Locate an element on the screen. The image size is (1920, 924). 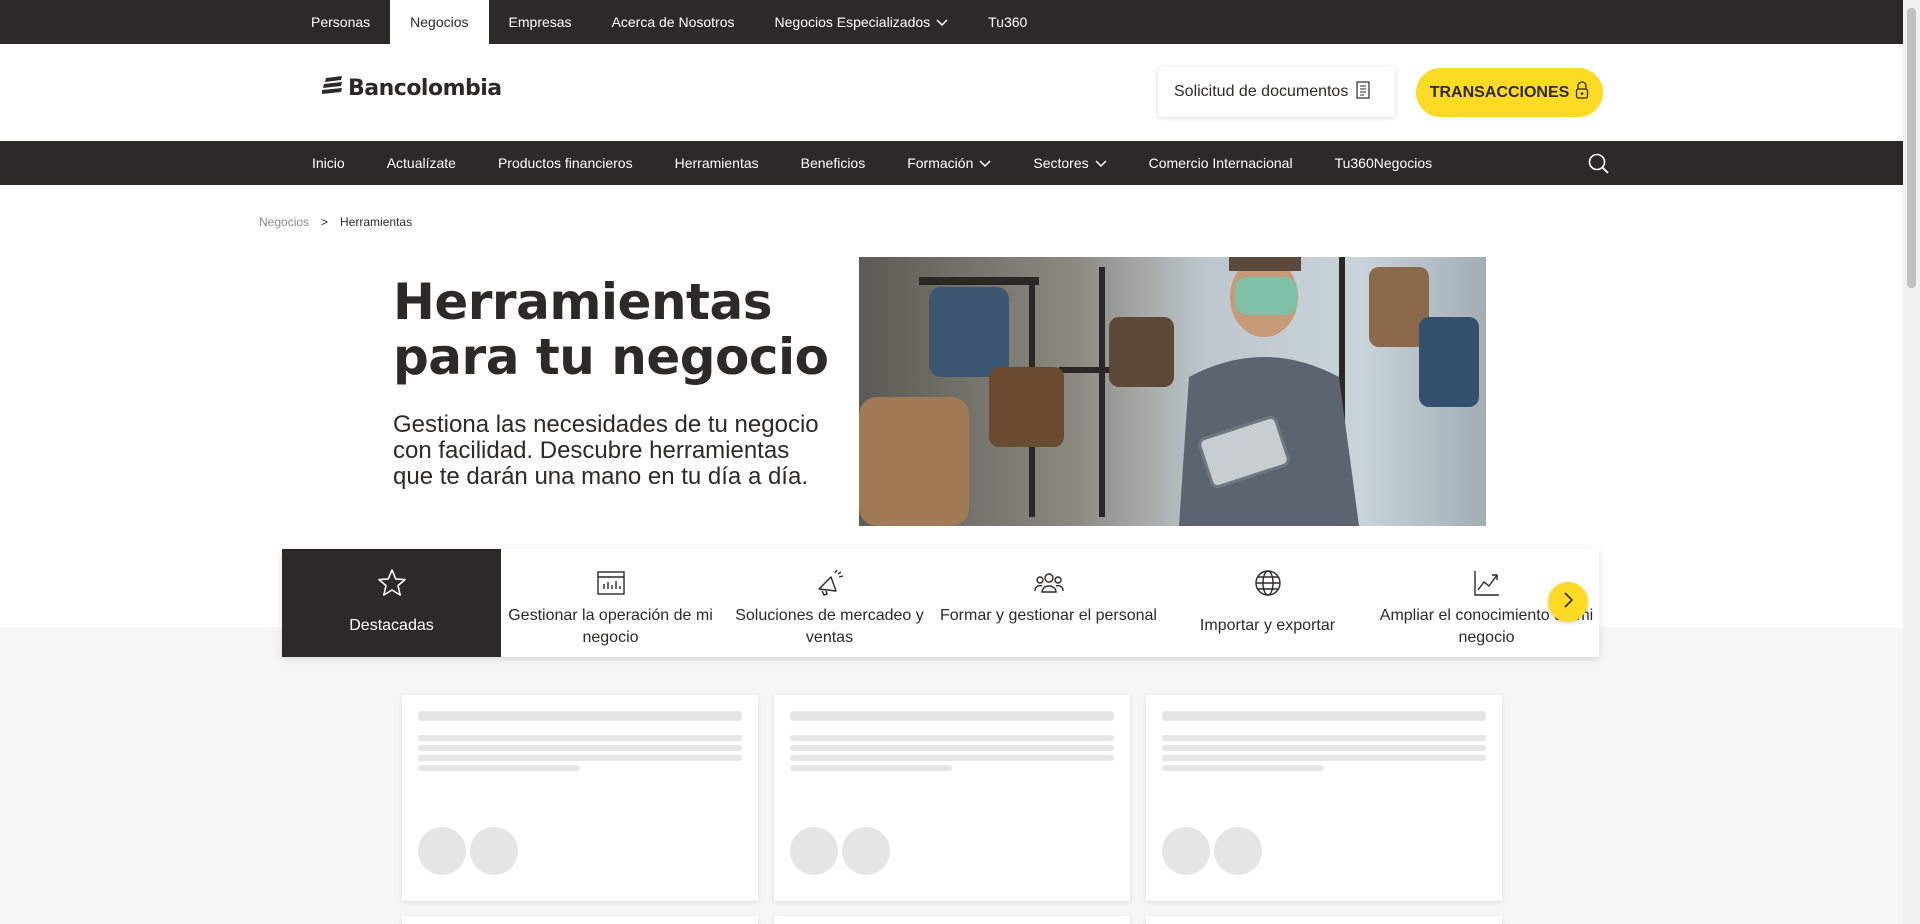
category-tab-gestionar-operacion: Gestionar la operación de mi negocio is located at coordinates (610, 603).